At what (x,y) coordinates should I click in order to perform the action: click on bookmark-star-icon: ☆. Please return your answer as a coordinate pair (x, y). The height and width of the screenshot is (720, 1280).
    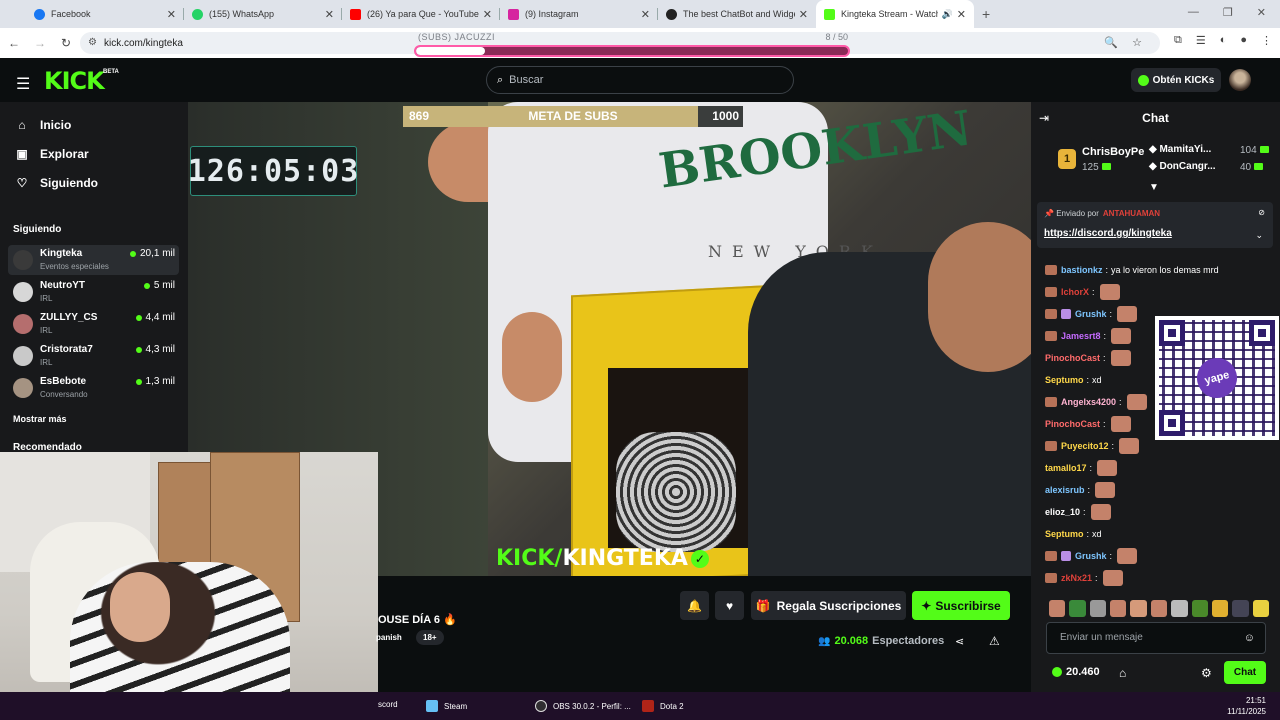
    Looking at the image, I should click on (1137, 42).